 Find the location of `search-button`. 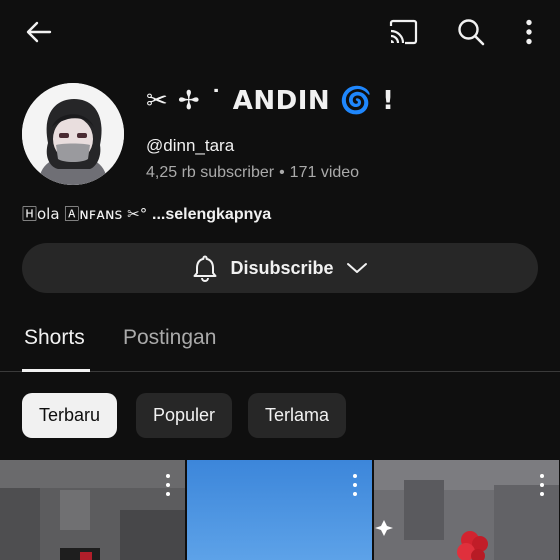

search-button is located at coordinates (471, 32).